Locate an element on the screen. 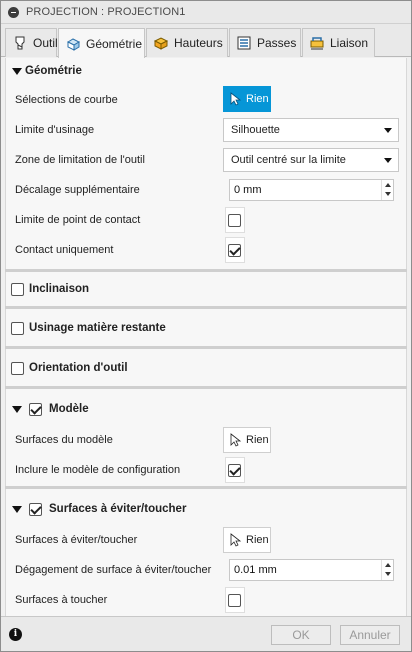 The height and width of the screenshot is (652, 412). model-surfaces-label: Surfaces du modèle is located at coordinates (64, 440).